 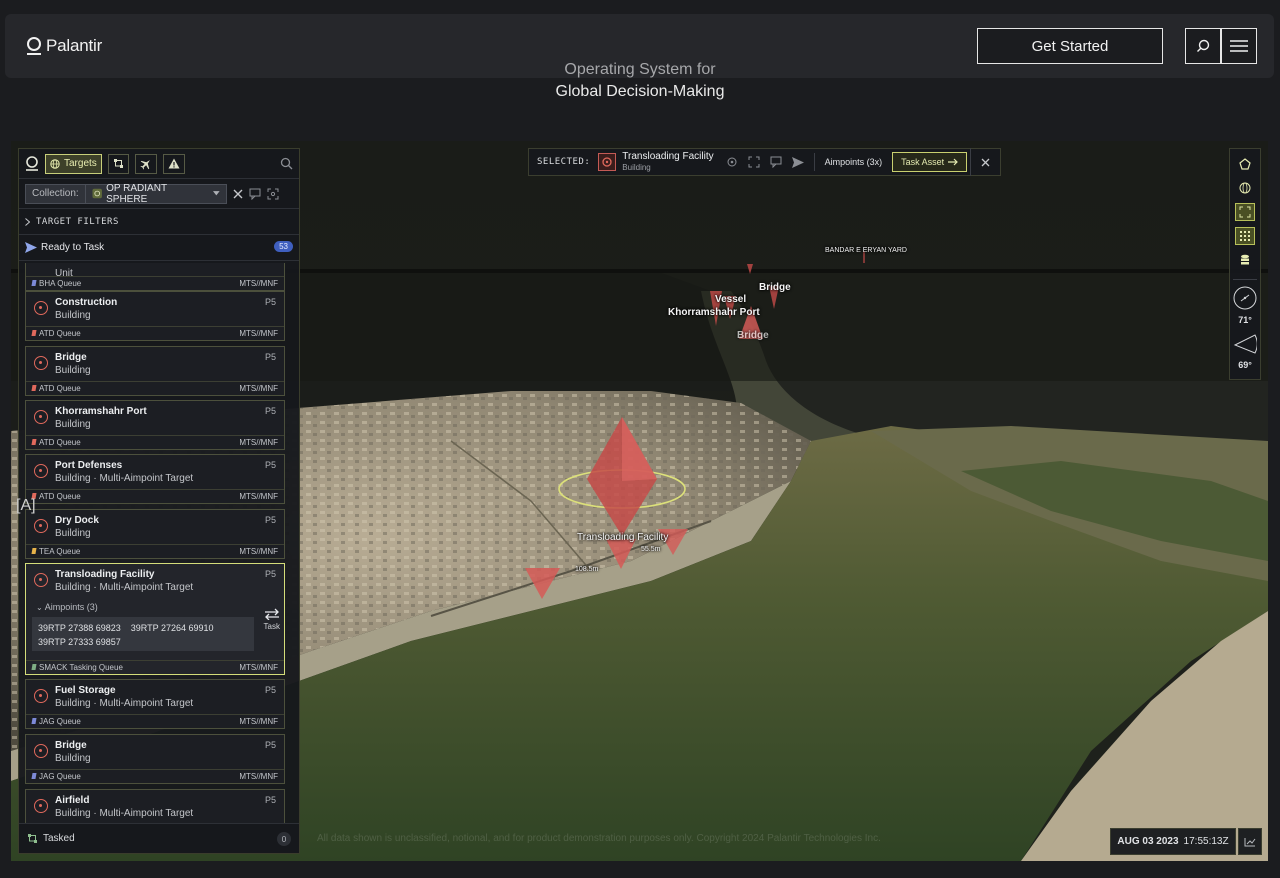 I want to click on aimpoints-count: Aimpoints (3x), so click(x=854, y=162).